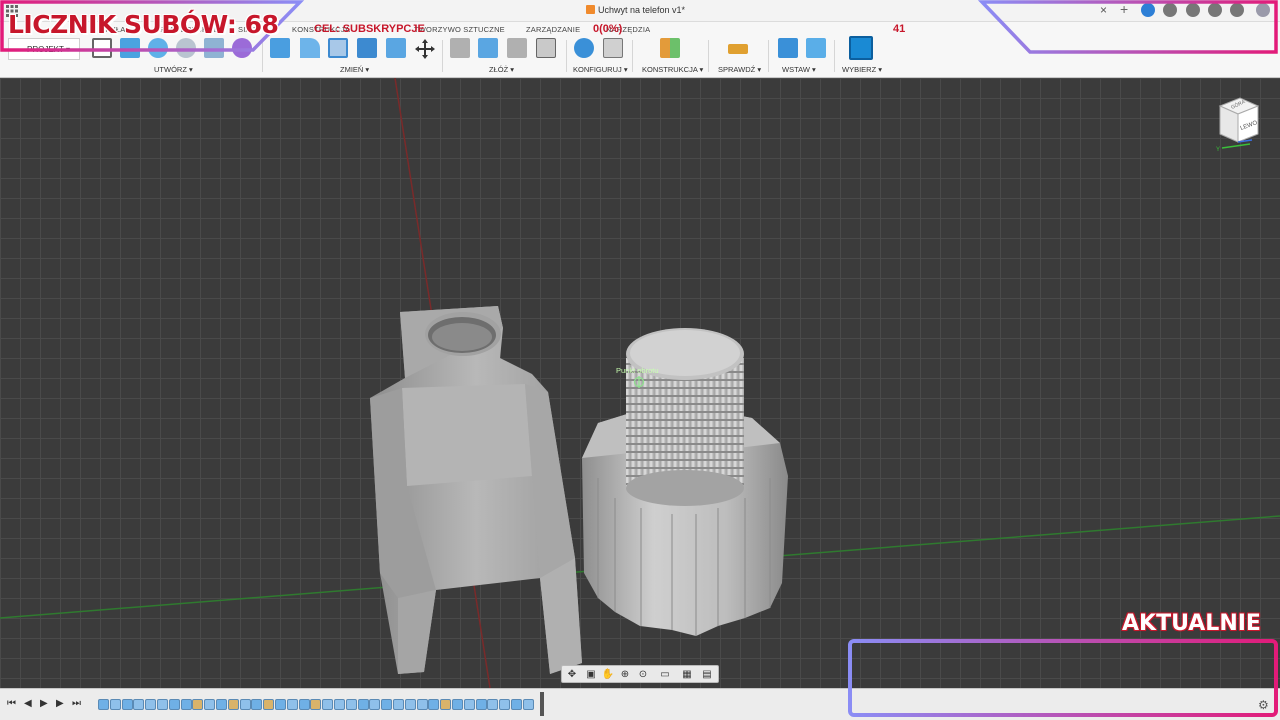  Describe the element at coordinates (44, 703) in the screenshot. I see `play-icon: ▶` at that location.